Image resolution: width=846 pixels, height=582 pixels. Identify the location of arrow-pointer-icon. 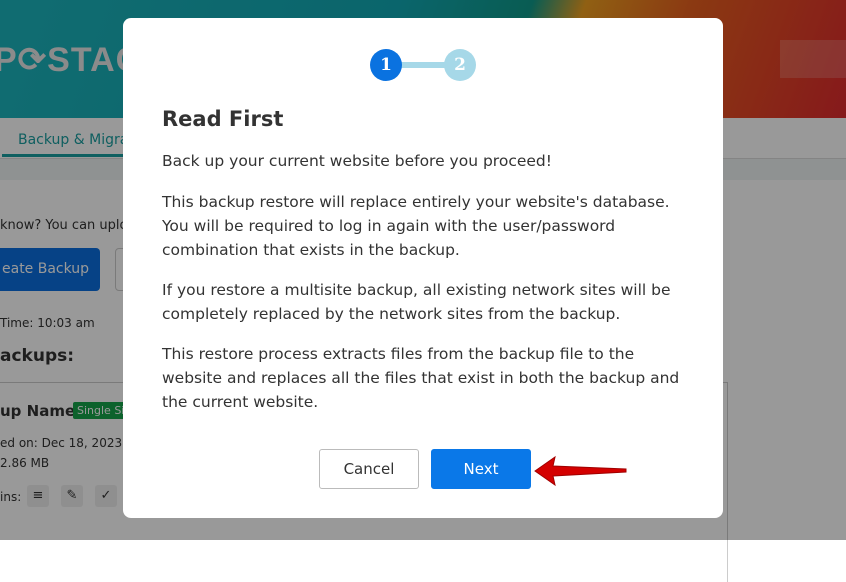
(580, 471).